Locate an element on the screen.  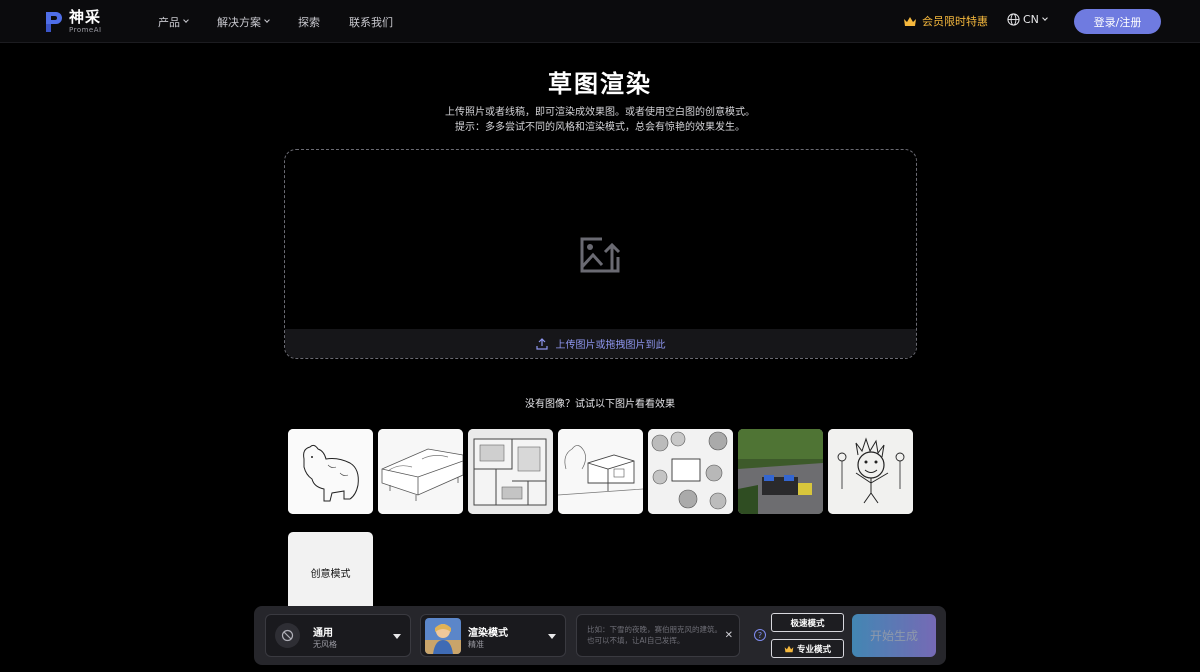
bear-sketch-image is located at coordinates (330, 471).